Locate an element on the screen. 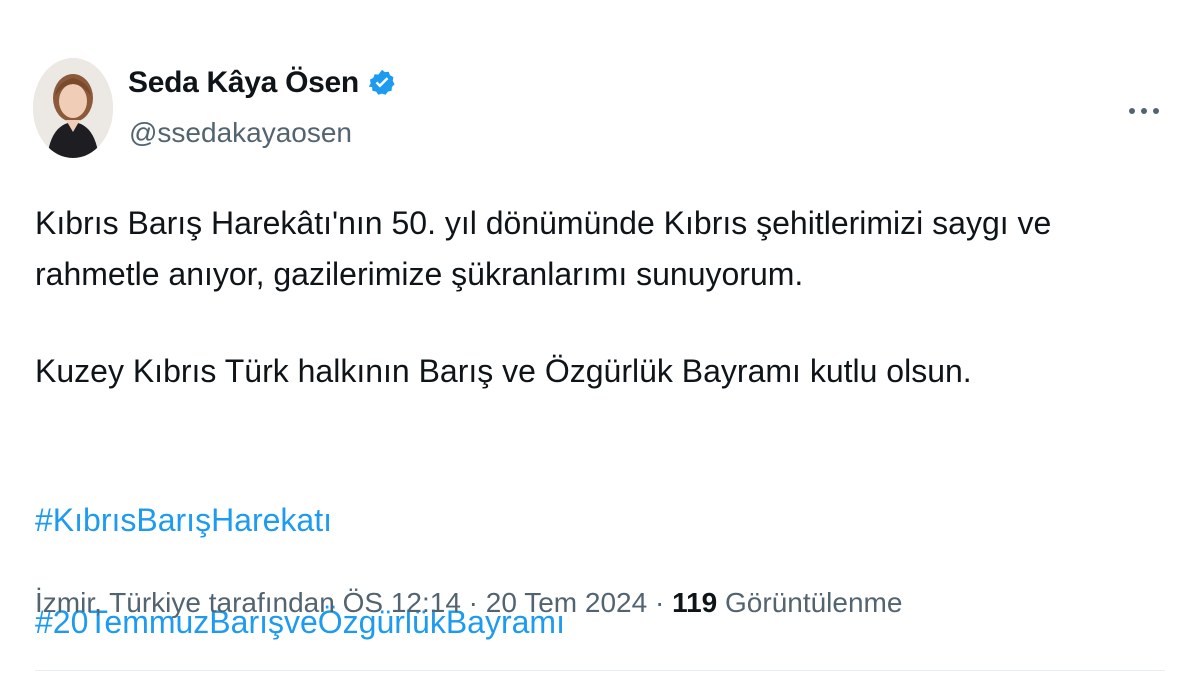 This screenshot has height=675, width=1200. views-label: Görüntülenme is located at coordinates (809, 602).